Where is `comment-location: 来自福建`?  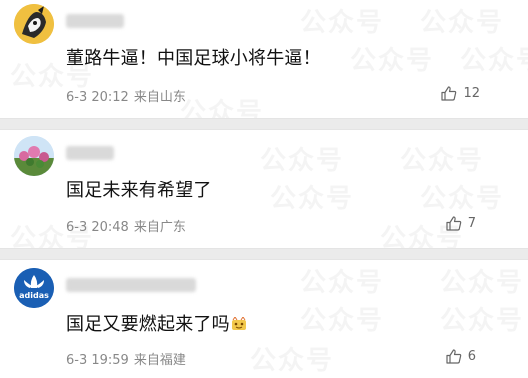 comment-location: 来自福建 is located at coordinates (159, 360).